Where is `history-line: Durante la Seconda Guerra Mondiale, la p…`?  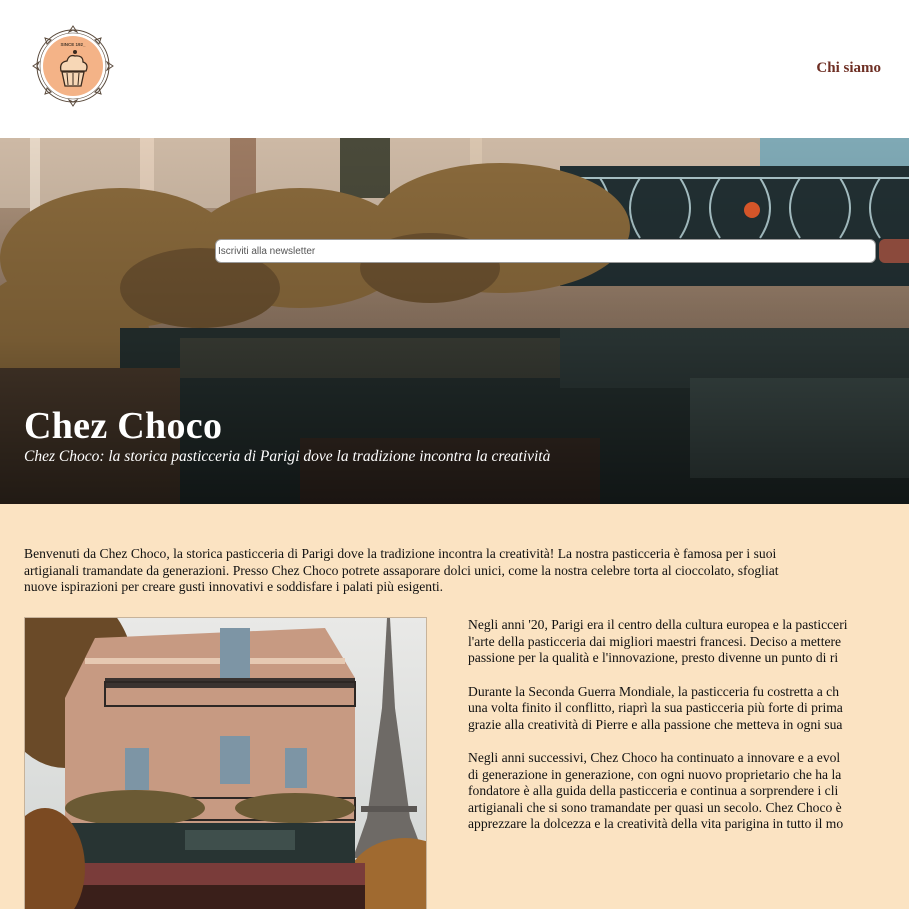
history-line: Durante la Seconda Guerra Mondiale, la p… is located at coordinates (654, 691).